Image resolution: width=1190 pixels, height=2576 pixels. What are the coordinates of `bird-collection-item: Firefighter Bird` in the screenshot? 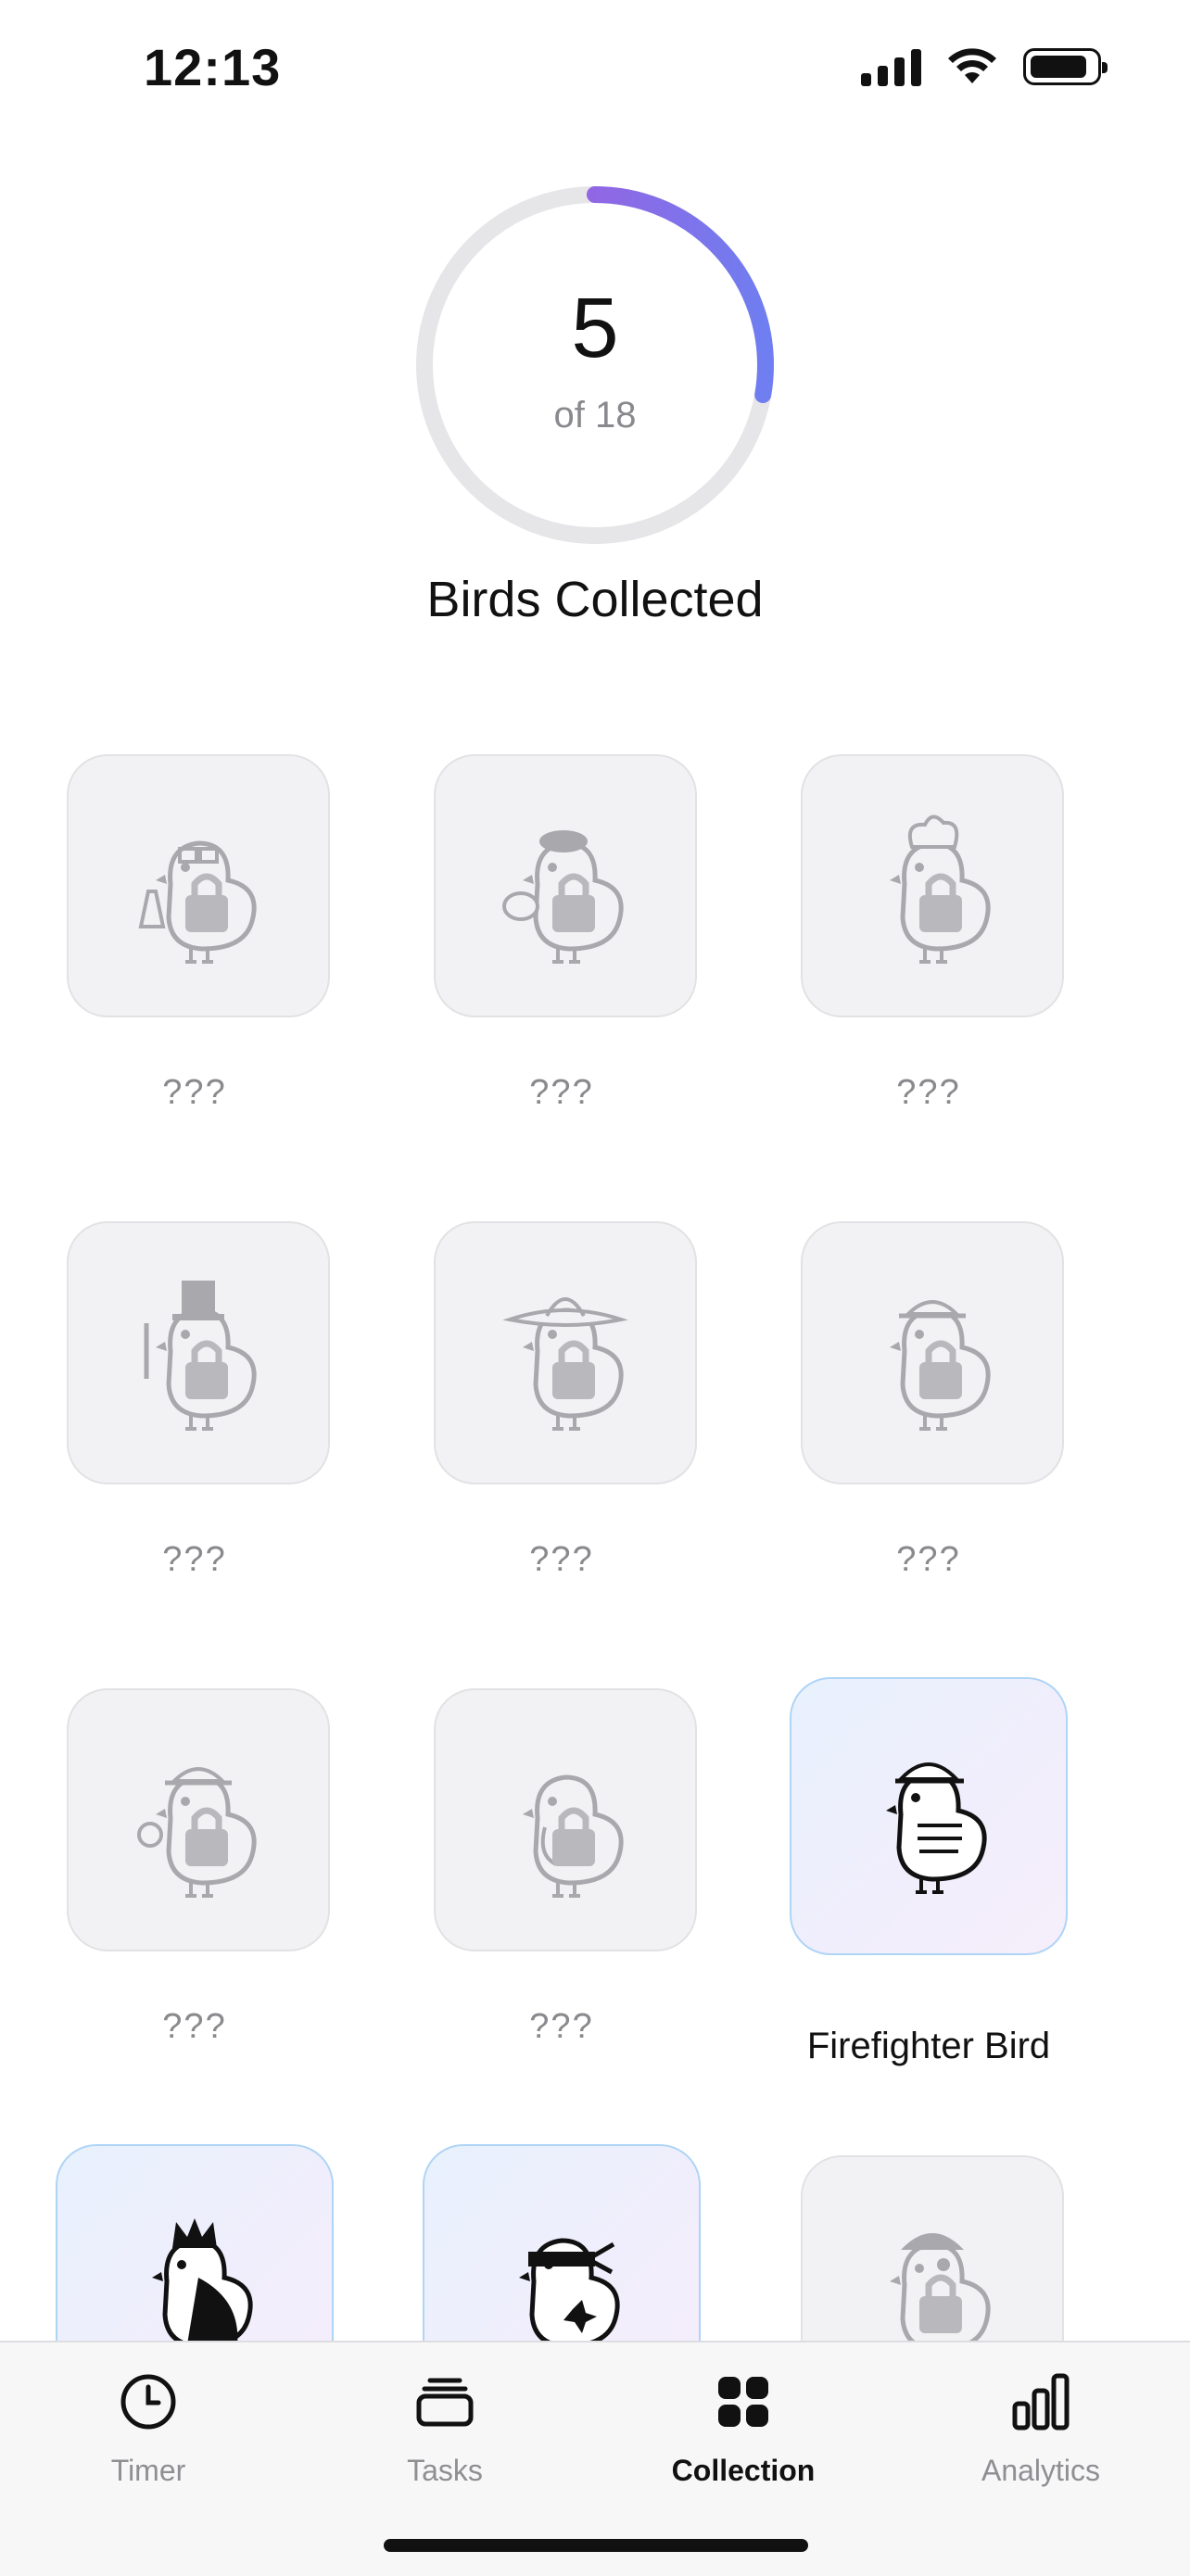 It's located at (908, 1879).